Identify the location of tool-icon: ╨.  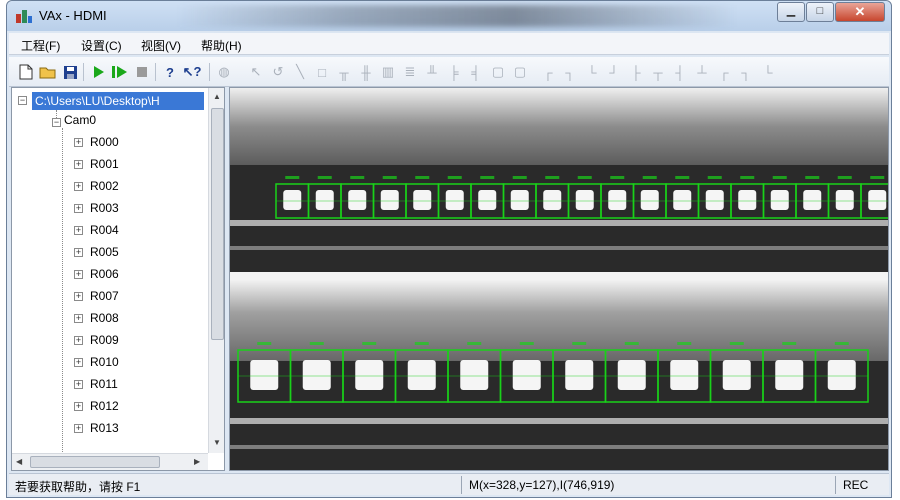
(432, 72).